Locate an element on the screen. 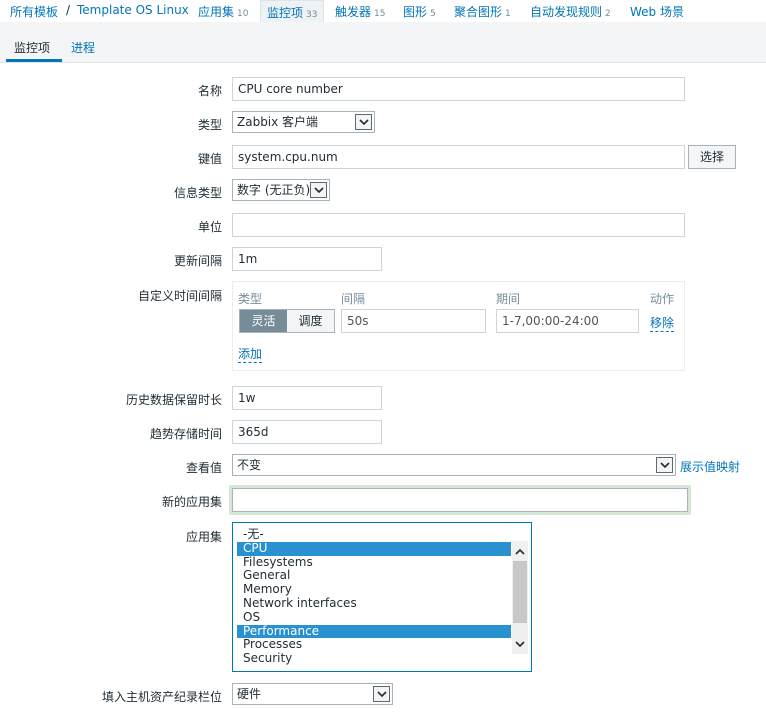 This screenshot has width=766, height=712. list-item: CPU is located at coordinates (374, 548).